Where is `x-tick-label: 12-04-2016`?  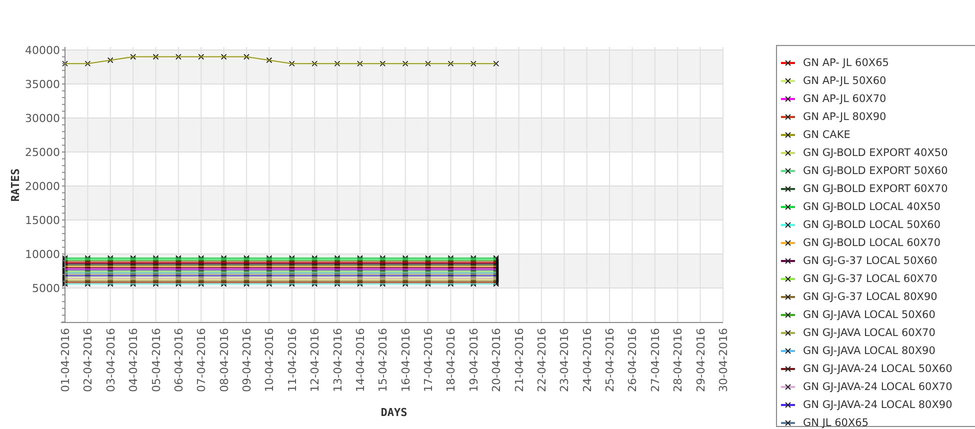 x-tick-label: 12-04-2016 is located at coordinates (315, 360).